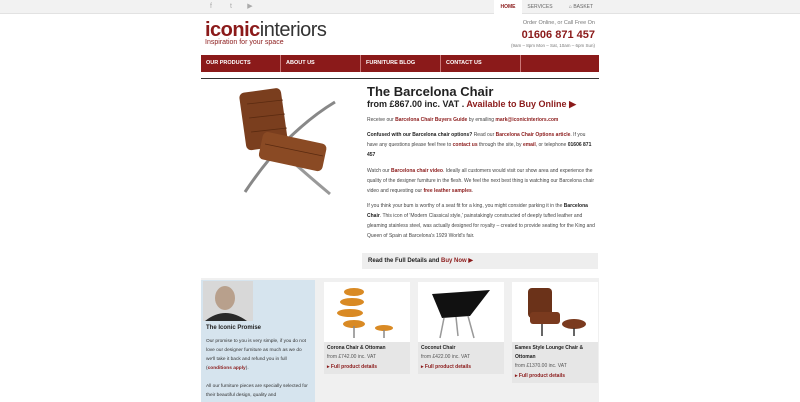  I want to click on nav-contact-us: CONTACT US, so click(481, 63).